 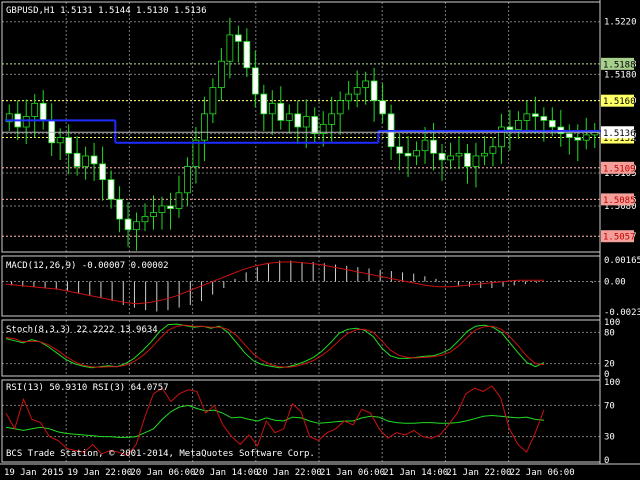 I want to click on time-label-4: 20 Jan 22:00, so click(x=289, y=473).